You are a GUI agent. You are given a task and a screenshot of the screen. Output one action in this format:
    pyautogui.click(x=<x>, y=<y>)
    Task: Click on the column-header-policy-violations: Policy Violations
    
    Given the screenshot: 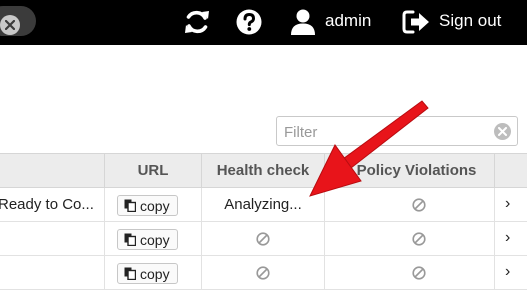 What is the action you would take?
    pyautogui.click(x=409, y=170)
    